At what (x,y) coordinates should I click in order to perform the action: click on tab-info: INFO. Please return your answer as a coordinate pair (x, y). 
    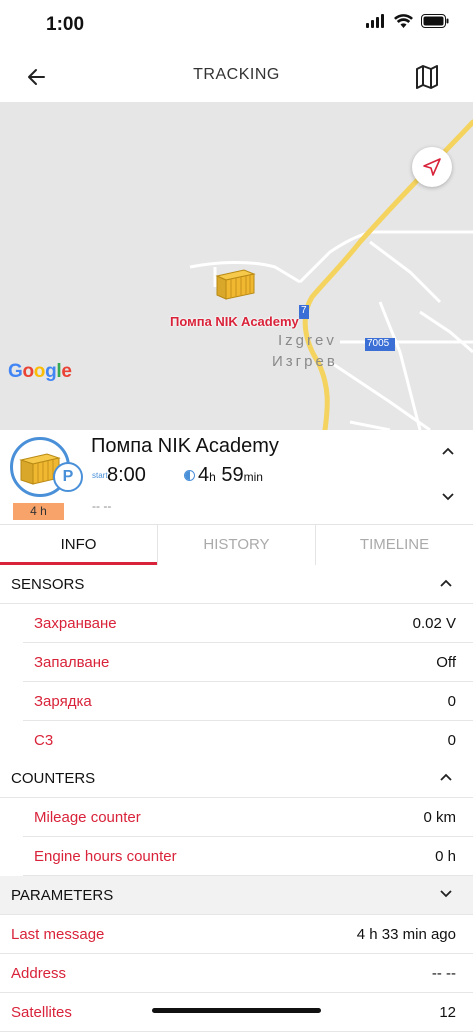
    Looking at the image, I should click on (79, 545).